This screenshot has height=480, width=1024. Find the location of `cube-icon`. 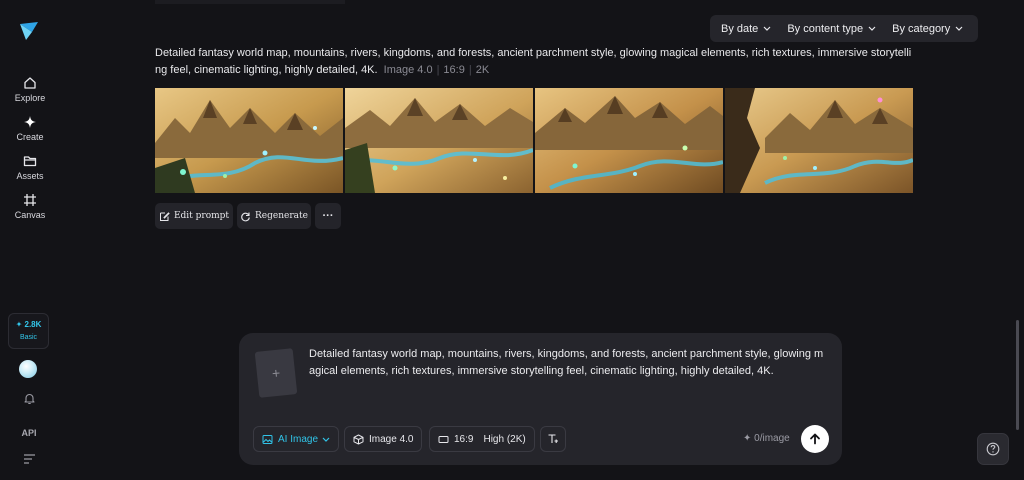

cube-icon is located at coordinates (358, 439).